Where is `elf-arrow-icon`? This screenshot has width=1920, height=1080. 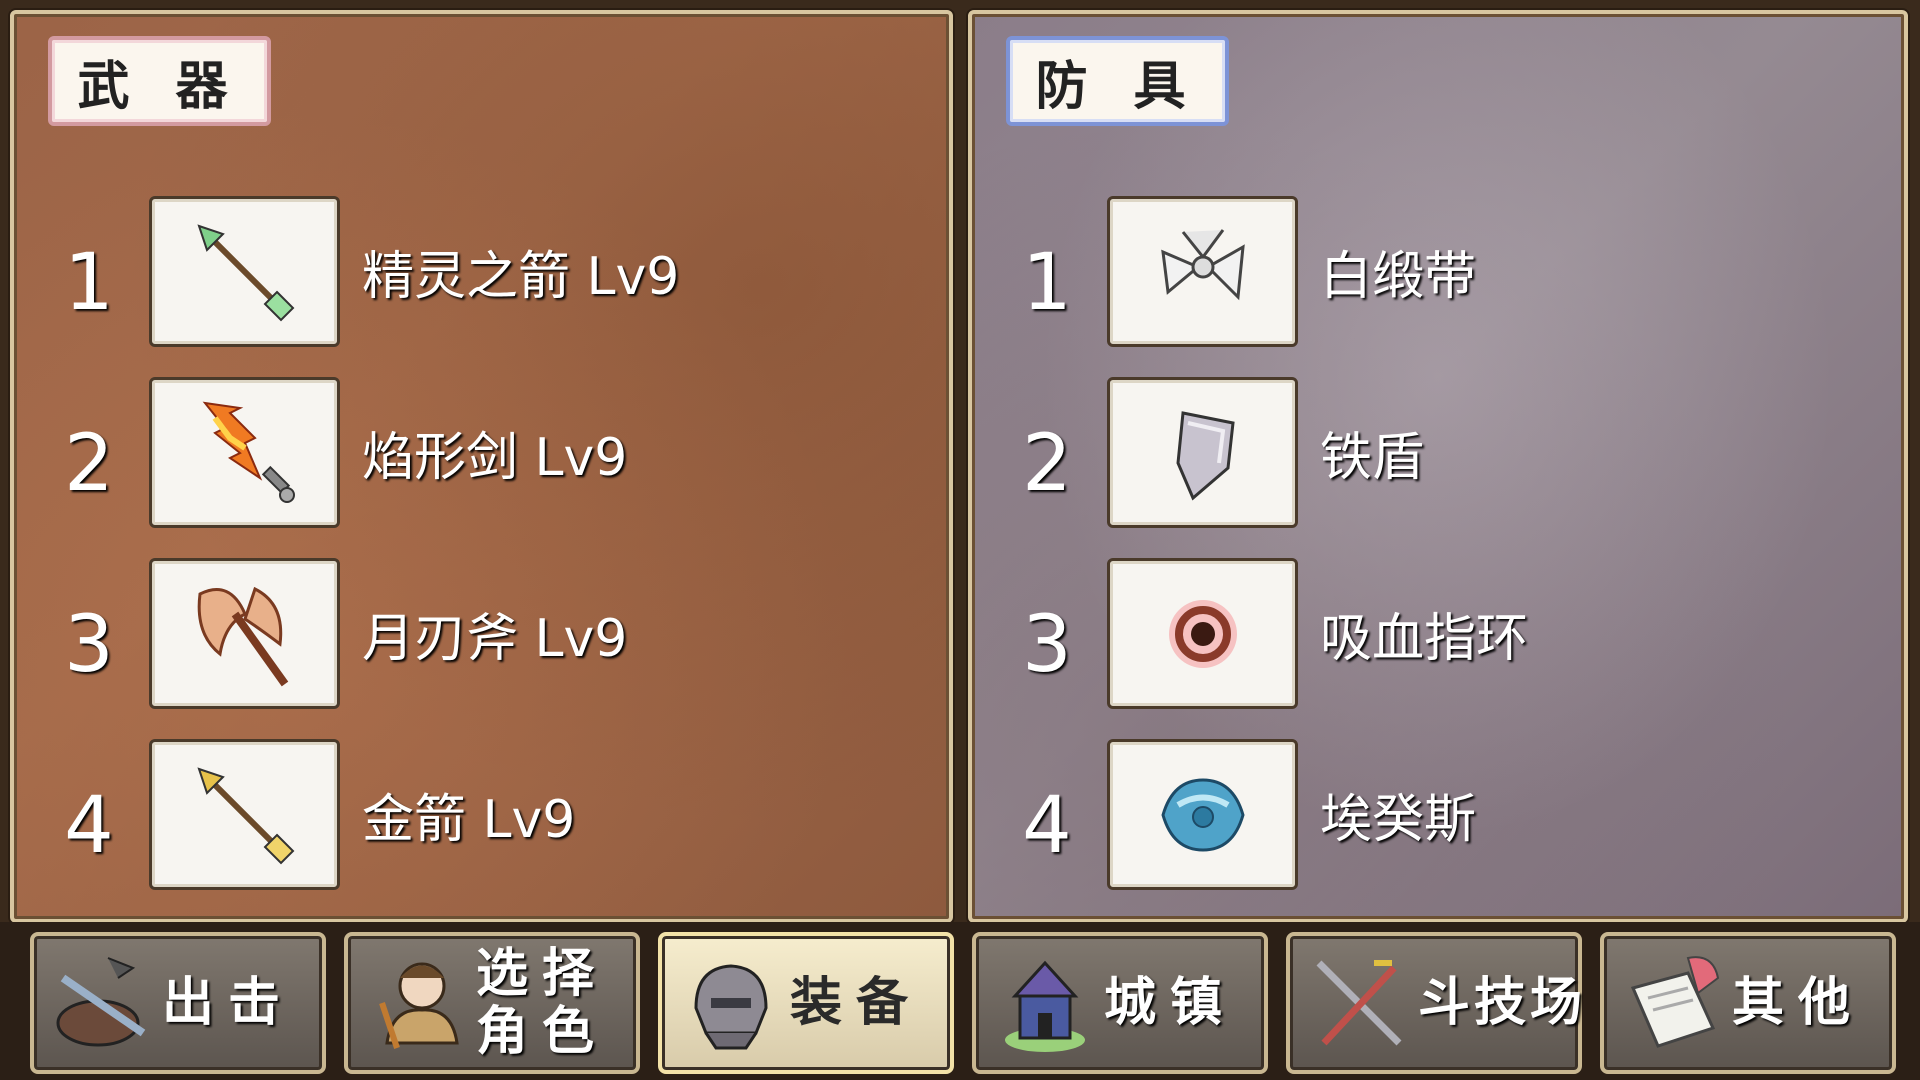 elf-arrow-icon is located at coordinates (244, 271).